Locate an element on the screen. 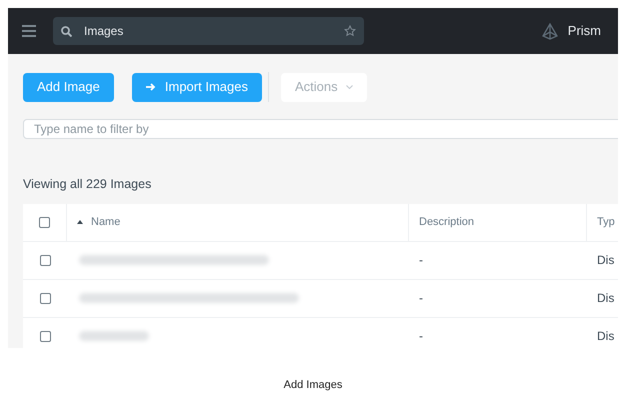 This screenshot has height=406, width=626. import-images-button: Import Images is located at coordinates (197, 87).